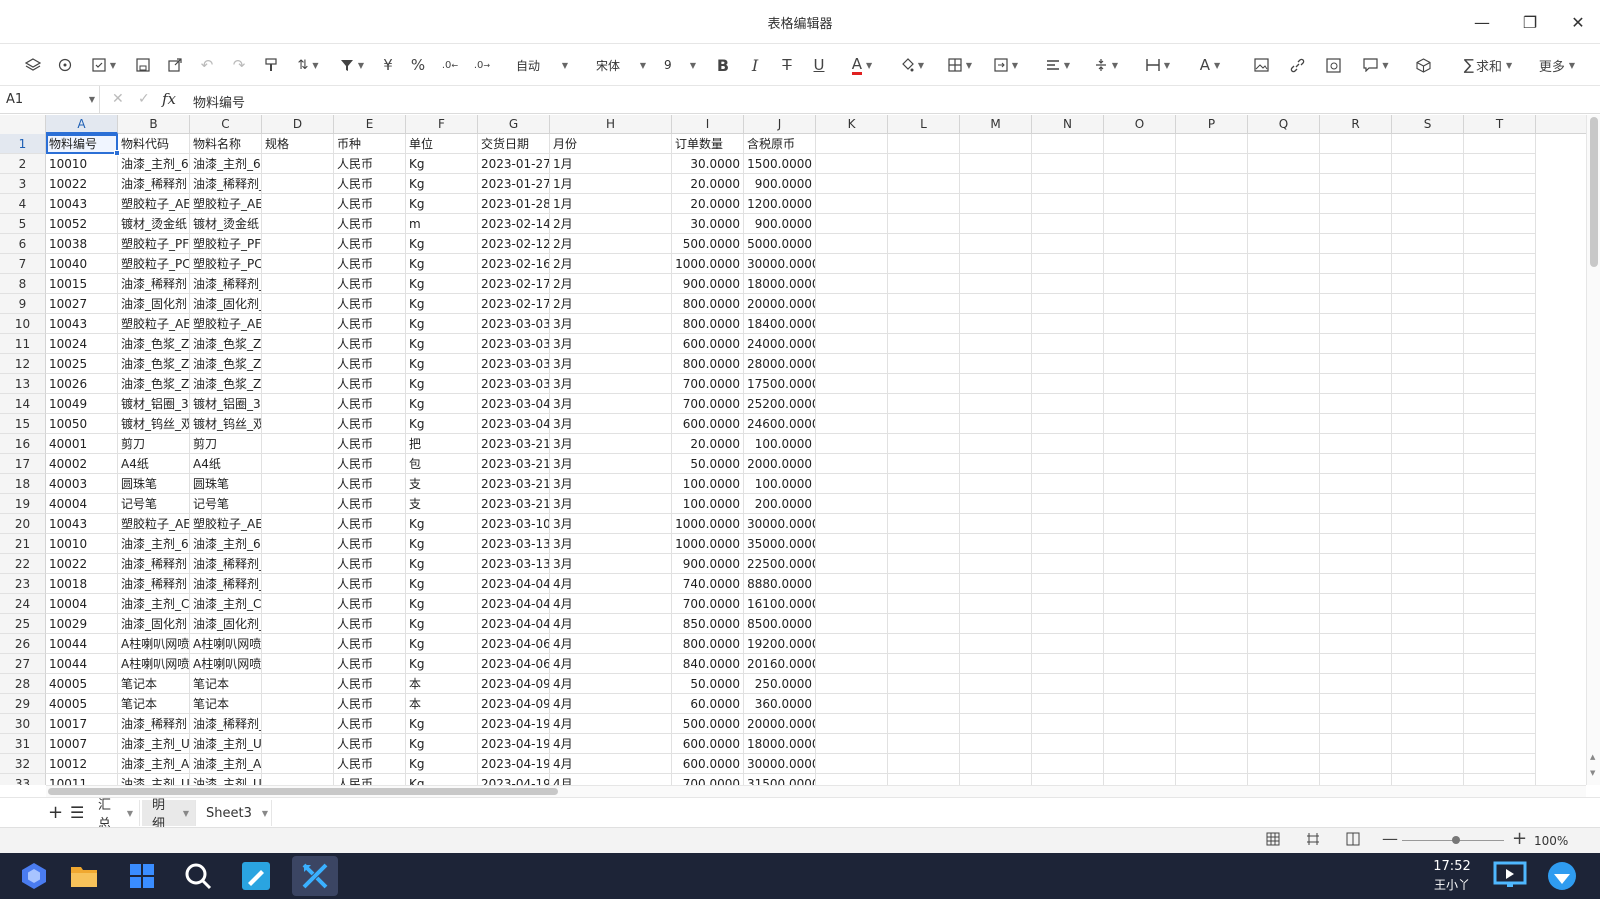  What do you see at coordinates (514, 184) in the screenshot?
I see `cell-g3: 2023-01-27` at bounding box center [514, 184].